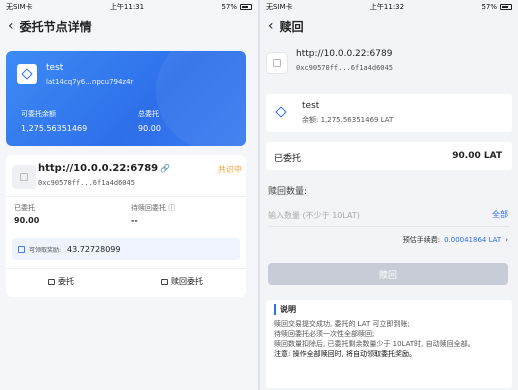 This screenshot has height=390, width=518. I want to click on delegate-button-label: 委托, so click(66, 281).